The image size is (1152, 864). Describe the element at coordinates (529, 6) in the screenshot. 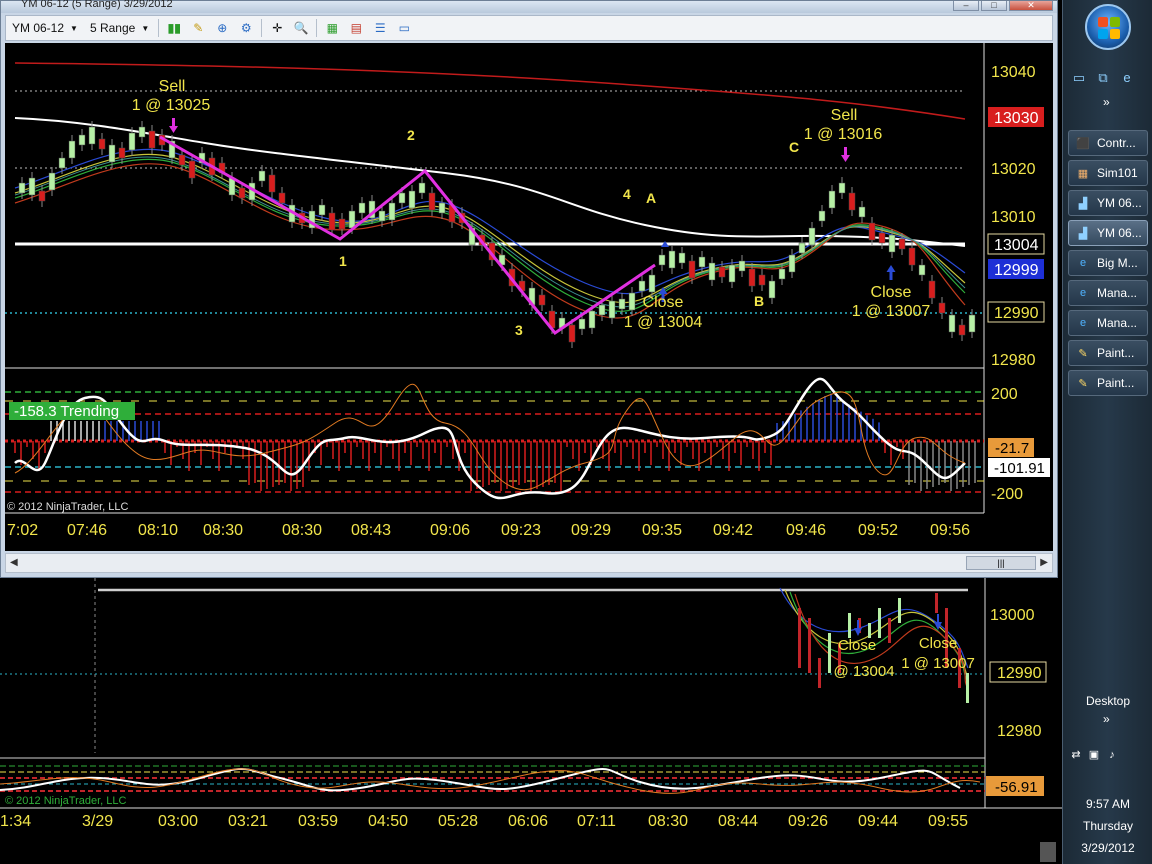

I see `window-titlebar: YM 06-12 (5 Range) 3/29/2012 – □ ✕` at that location.